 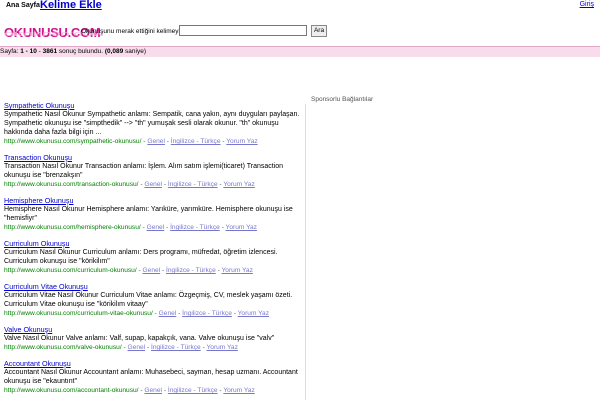 What do you see at coordinates (319, 31) in the screenshot?
I see `search-button: Ara` at bounding box center [319, 31].